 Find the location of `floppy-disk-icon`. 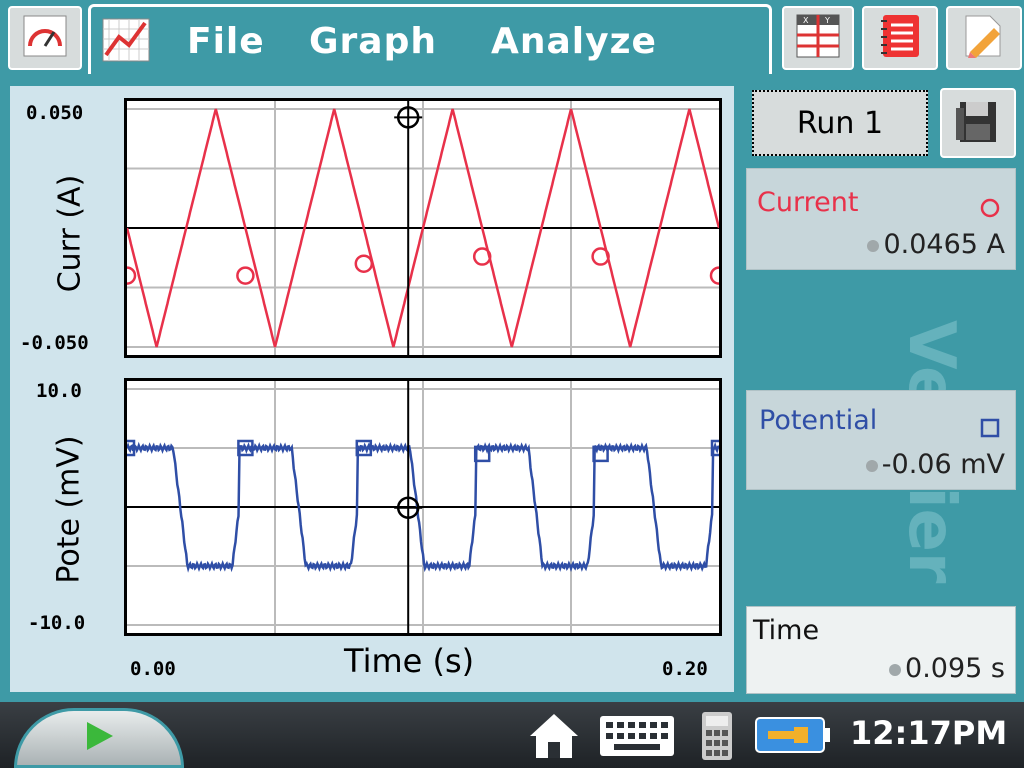

floppy-disk-icon is located at coordinates (978, 123).